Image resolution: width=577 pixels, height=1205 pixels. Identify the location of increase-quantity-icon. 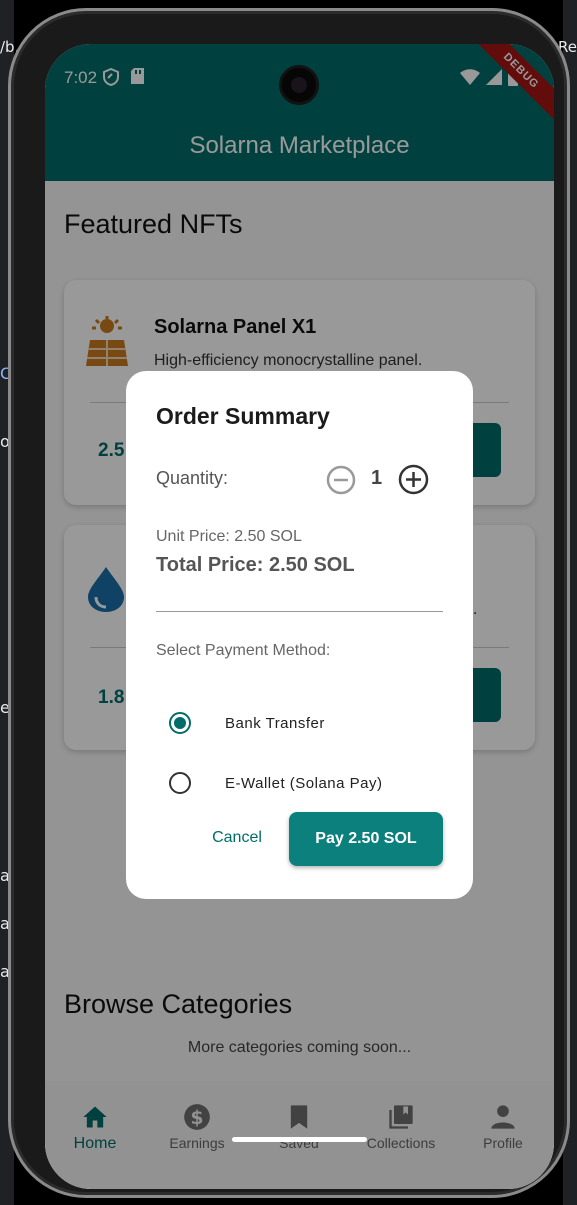
(413, 479).